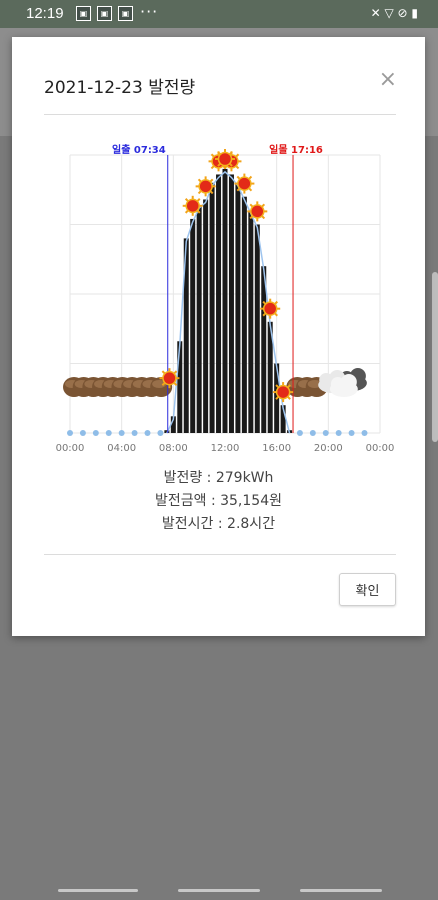 This screenshot has width=438, height=900. What do you see at coordinates (218, 501) in the screenshot?
I see `summary-amount: 발전금액 : 35,154원` at bounding box center [218, 501].